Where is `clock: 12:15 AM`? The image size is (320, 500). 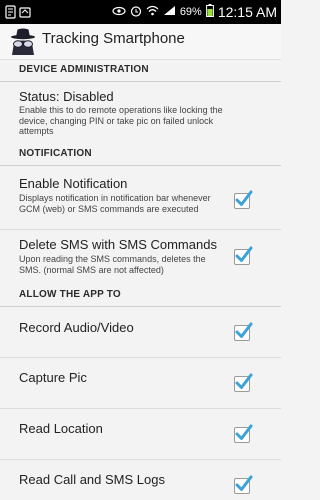 clock: 12:15 AM is located at coordinates (247, 12).